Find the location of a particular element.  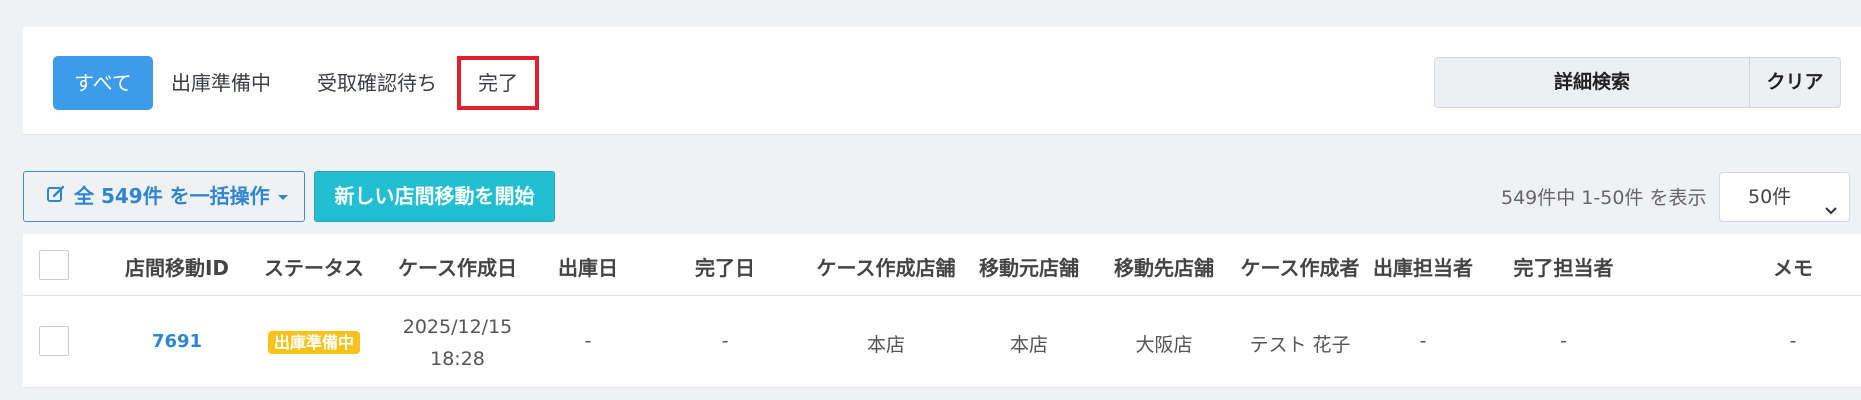

header-completed-date: 完了日 is located at coordinates (725, 266).